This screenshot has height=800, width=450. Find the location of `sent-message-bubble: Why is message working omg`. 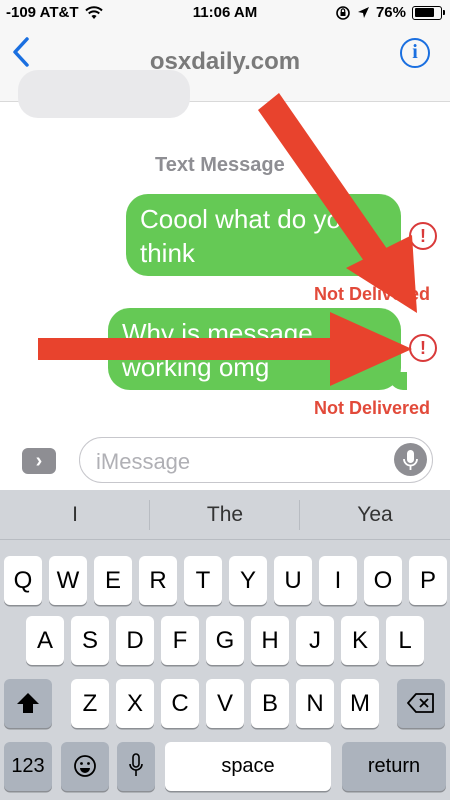

sent-message-bubble: Why is message working omg is located at coordinates (257, 349).